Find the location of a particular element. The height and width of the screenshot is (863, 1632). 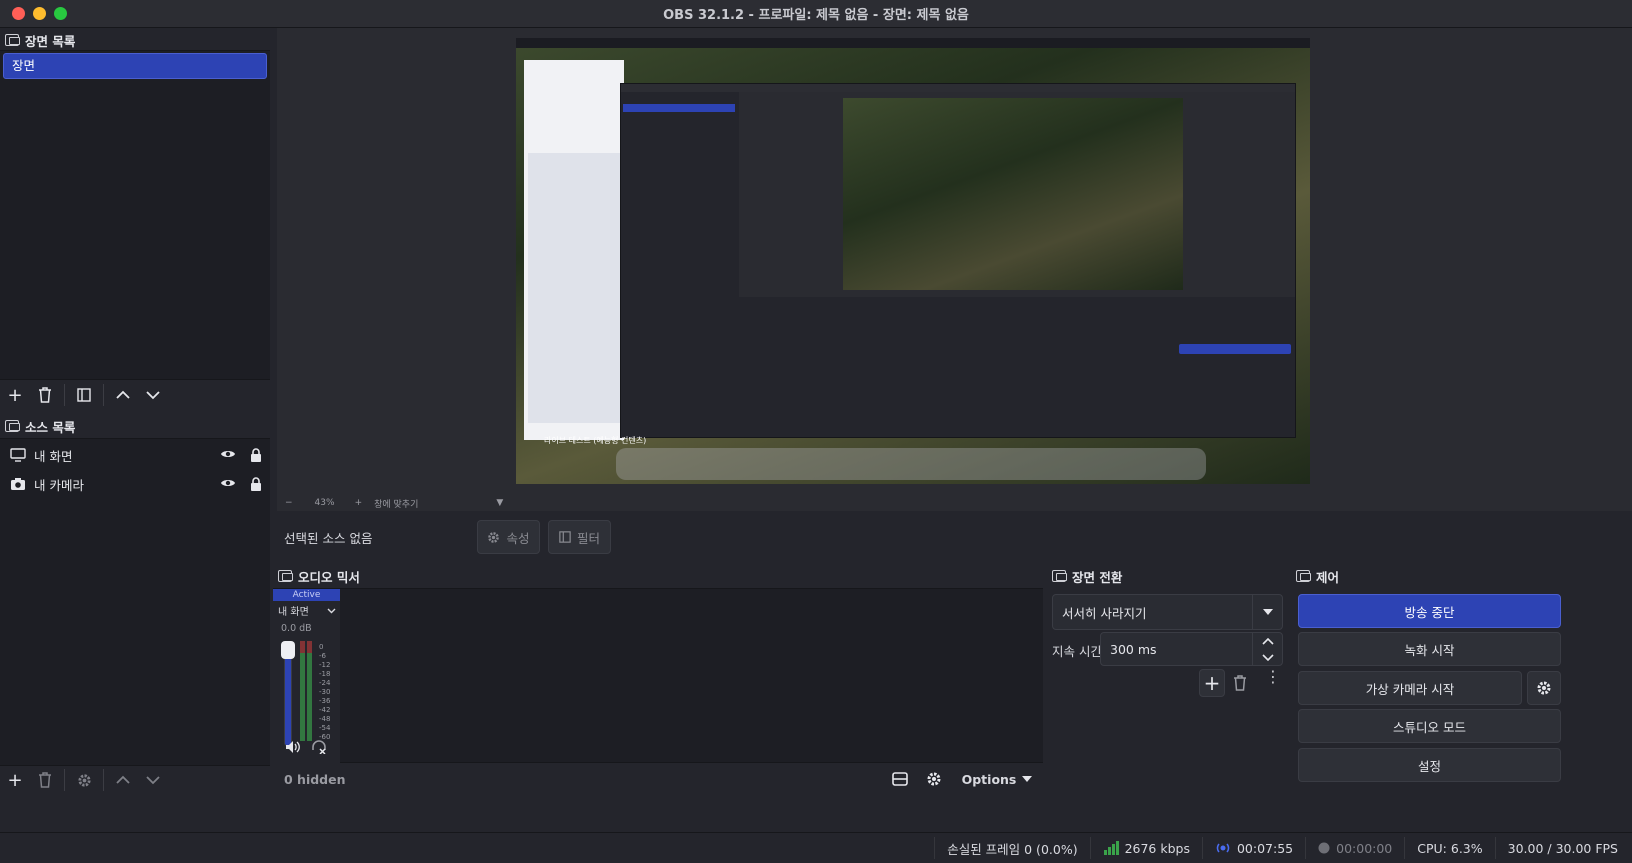

add-source-button: + is located at coordinates (15, 780).